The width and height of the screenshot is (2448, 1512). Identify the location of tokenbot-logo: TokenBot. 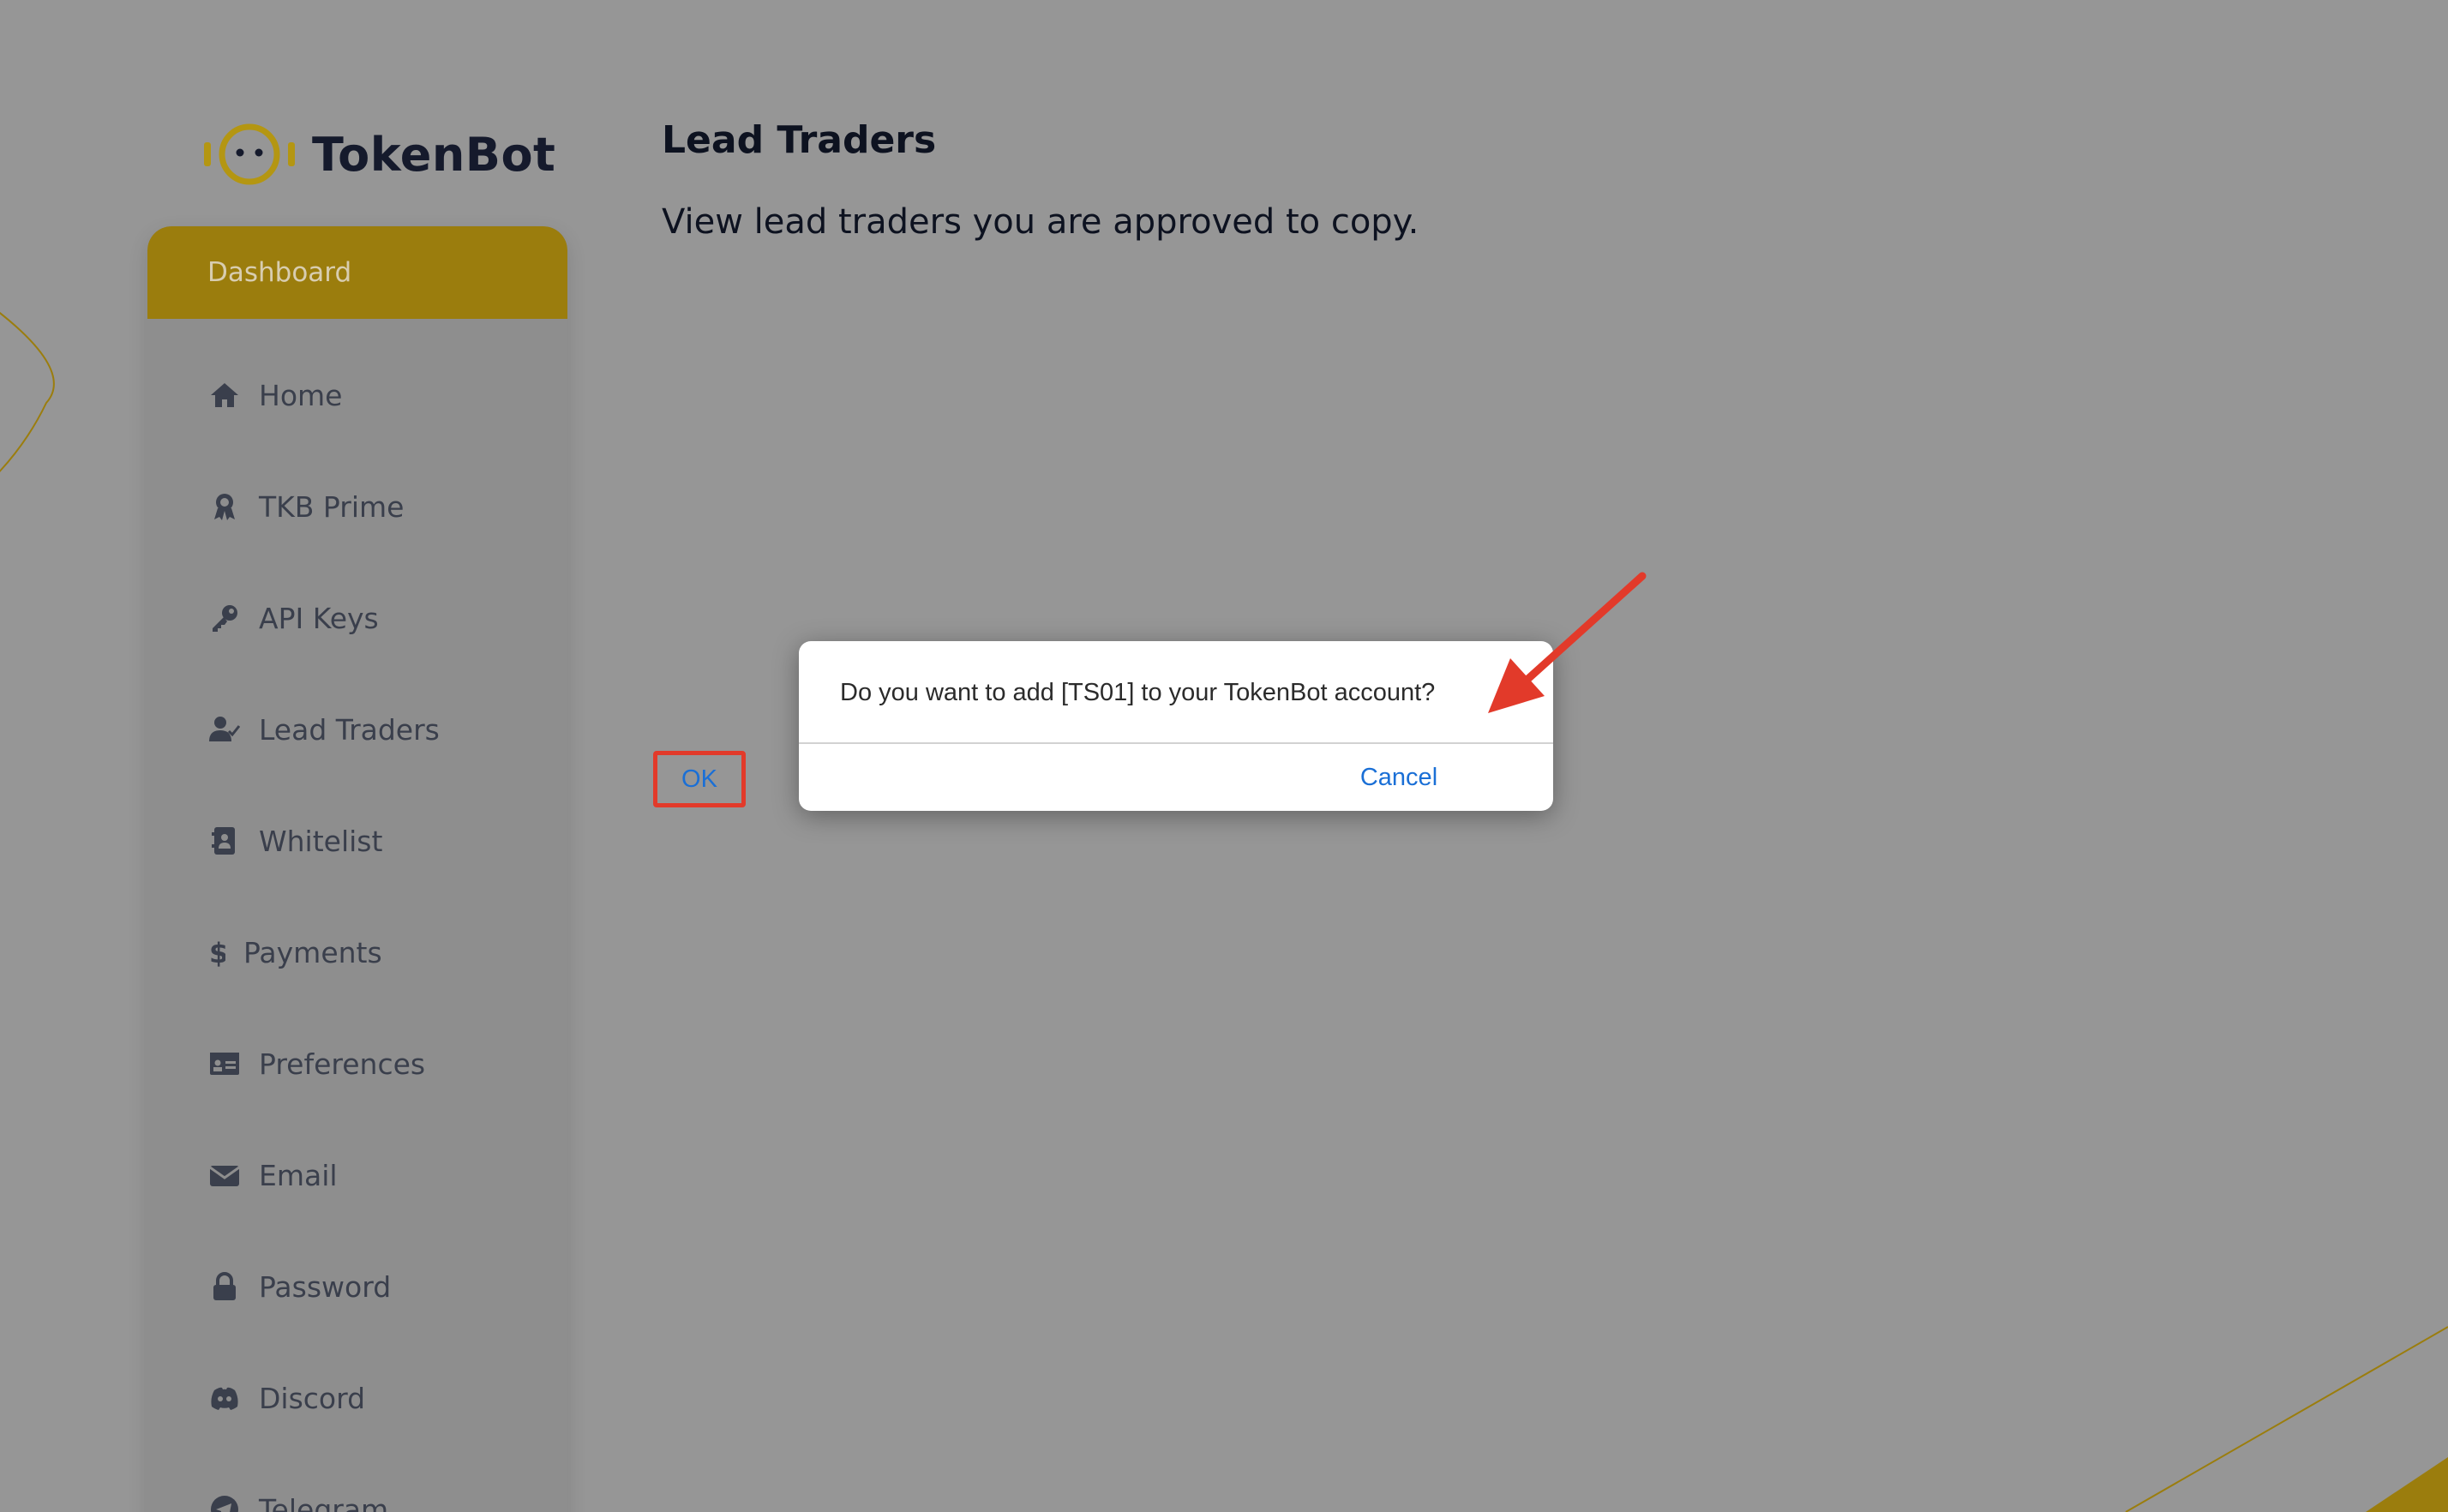
(378, 154).